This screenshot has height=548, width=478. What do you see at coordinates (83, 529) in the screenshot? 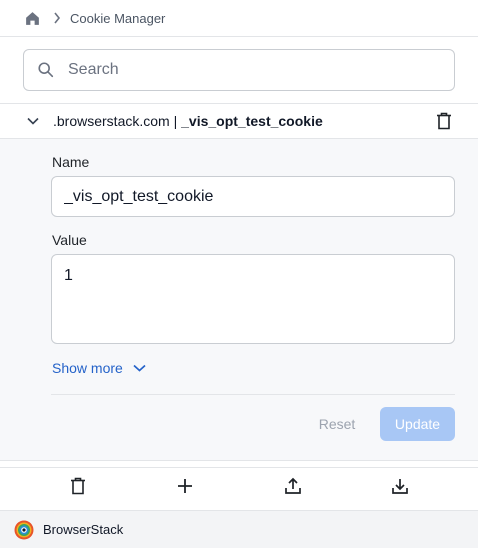
I see `brand-name: BrowserStack` at bounding box center [83, 529].